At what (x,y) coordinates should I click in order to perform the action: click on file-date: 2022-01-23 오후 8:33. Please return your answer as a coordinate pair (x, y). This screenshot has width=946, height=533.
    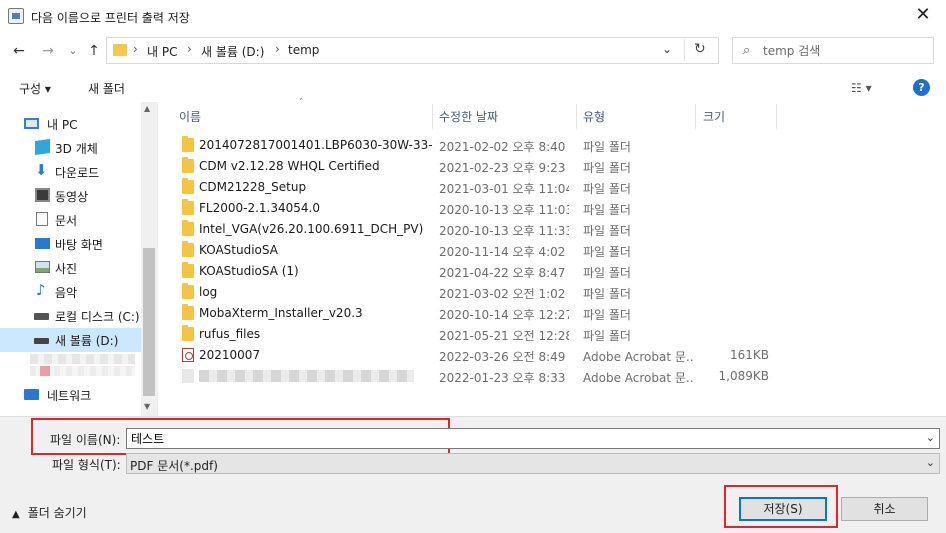
    Looking at the image, I should click on (502, 378).